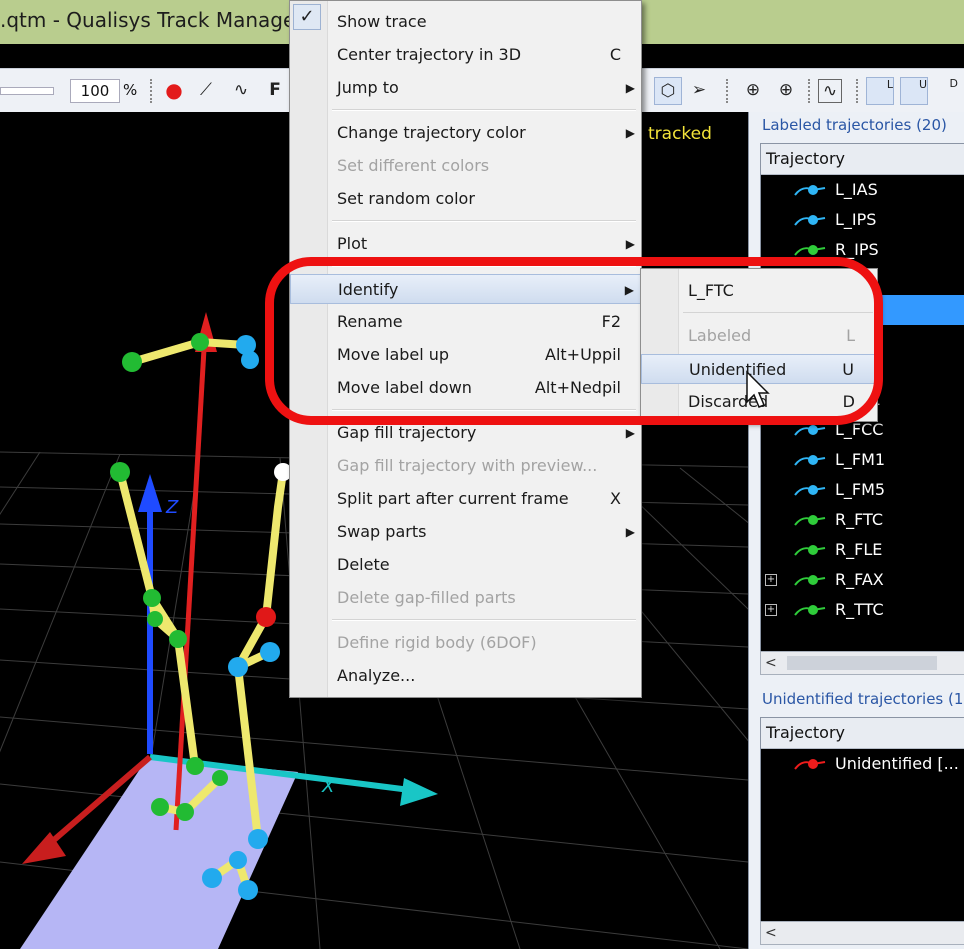 The height and width of the screenshot is (949, 964). I want to click on trajectory-row: + R_FAX, so click(862, 580).